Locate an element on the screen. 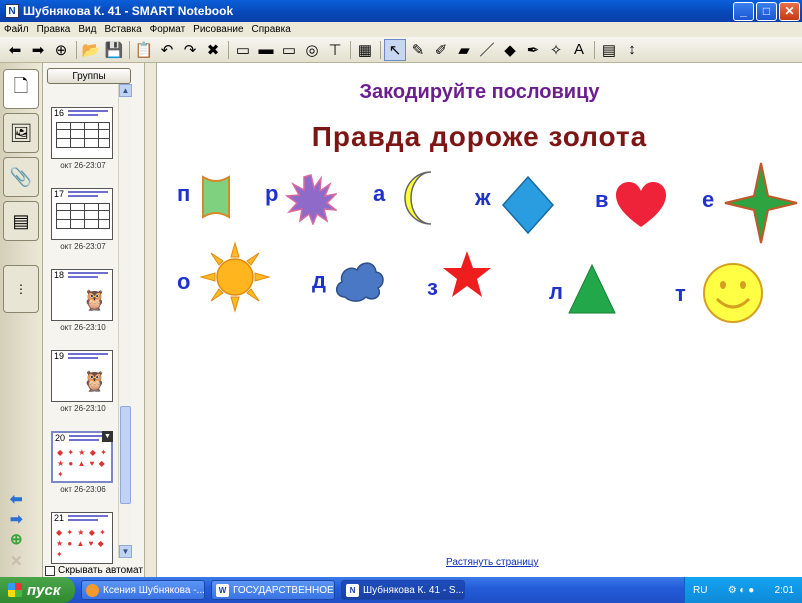 The height and width of the screenshot is (603, 802). title-bar: N Шубнякова К. 41 - SMART Notebook _ □ ✕ is located at coordinates (401, 11).